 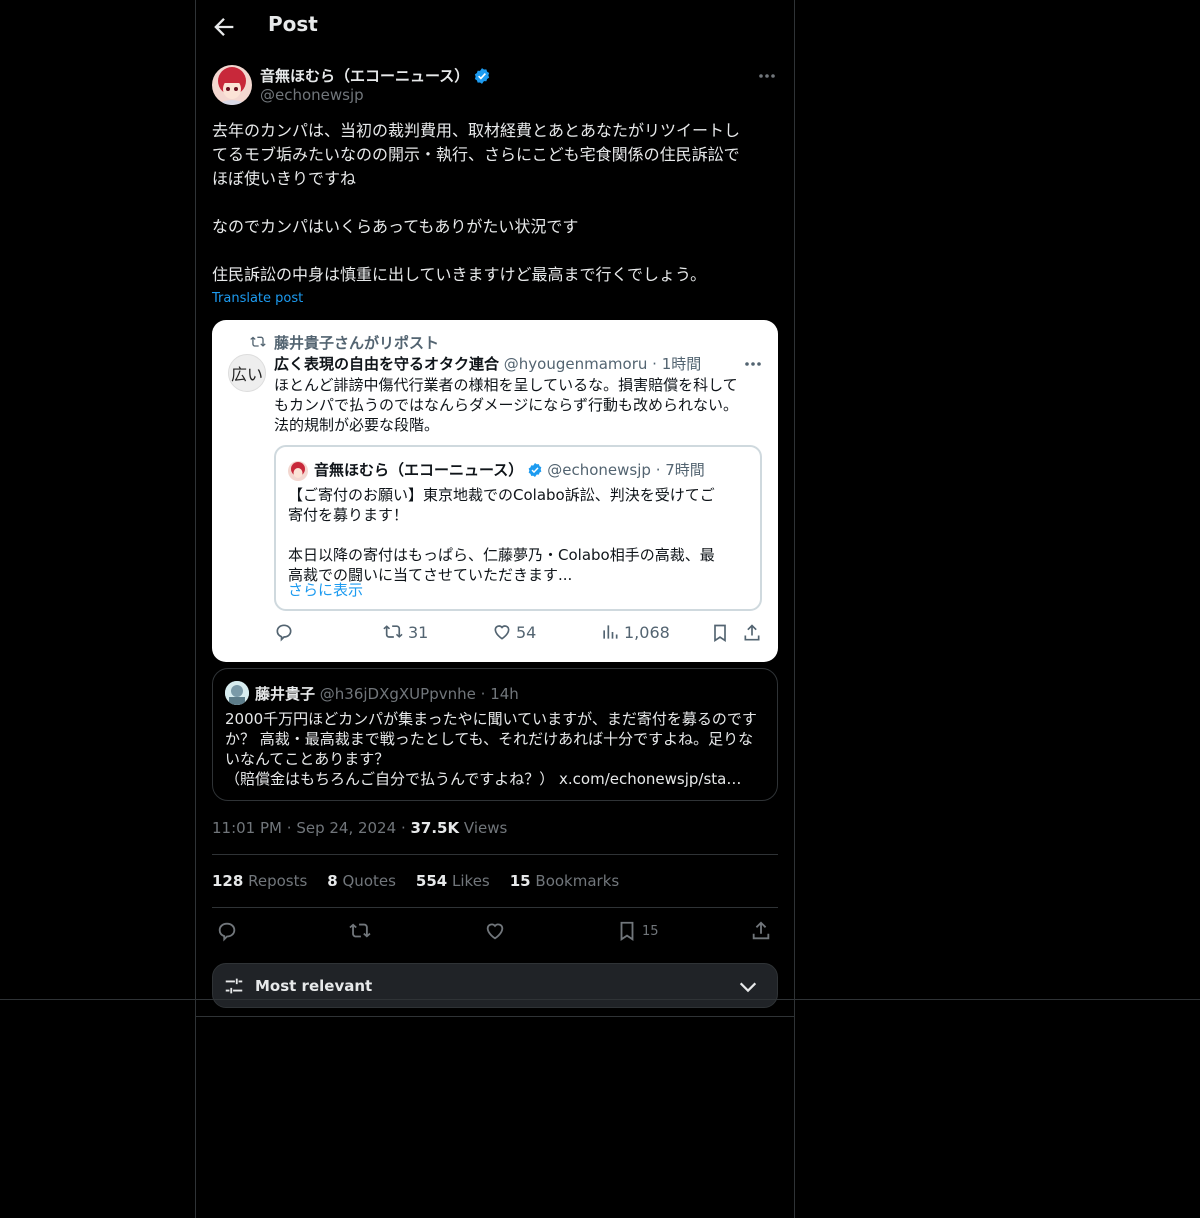 What do you see at coordinates (364, 75) in the screenshot?
I see `author-name: 音無ほむら（エコーニュース）` at bounding box center [364, 75].